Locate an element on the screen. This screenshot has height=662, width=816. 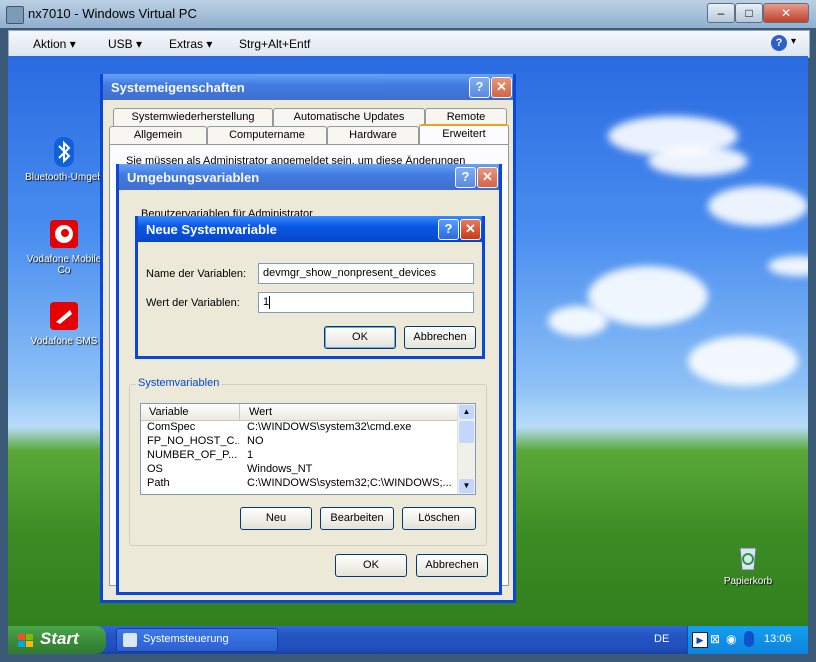
desktop-icon-label: Bluetooth-Umgeb is located at coordinates (64, 177).